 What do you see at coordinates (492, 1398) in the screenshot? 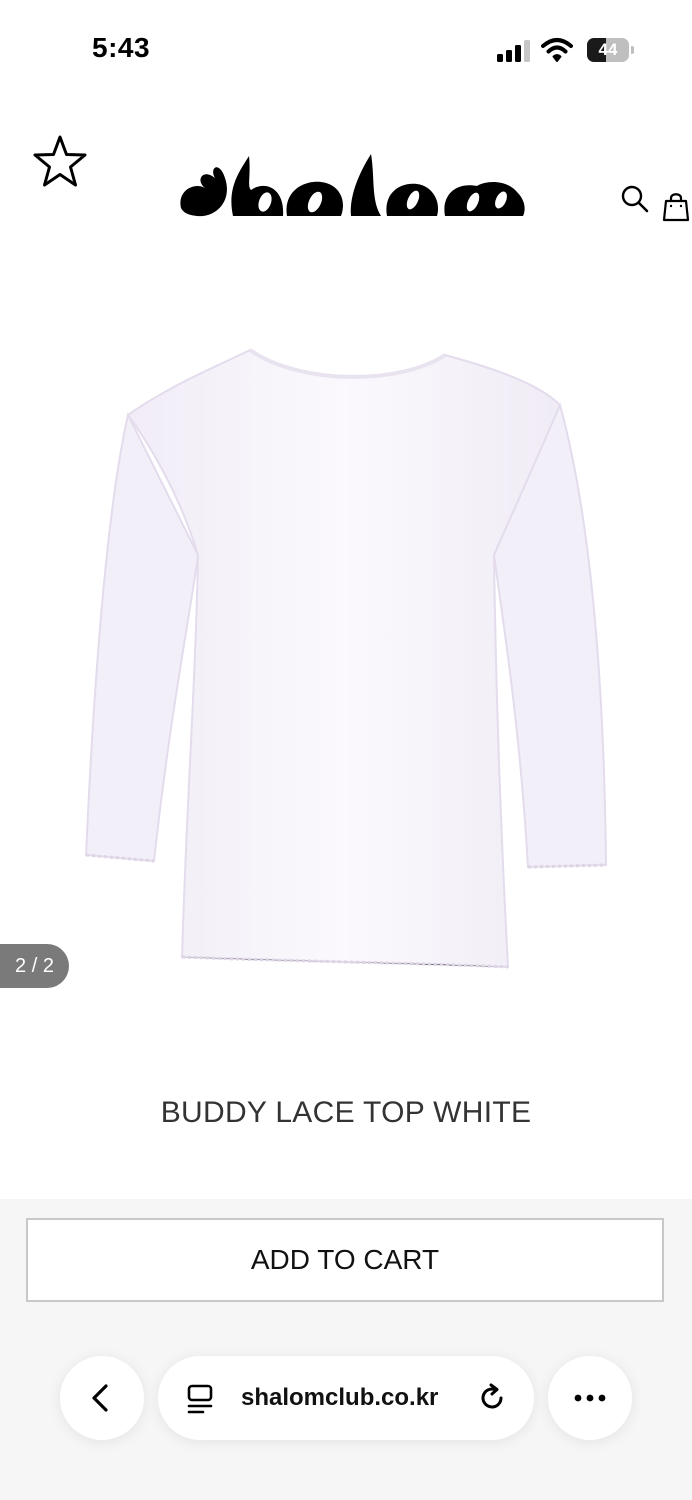
I see `reload-icon` at bounding box center [492, 1398].